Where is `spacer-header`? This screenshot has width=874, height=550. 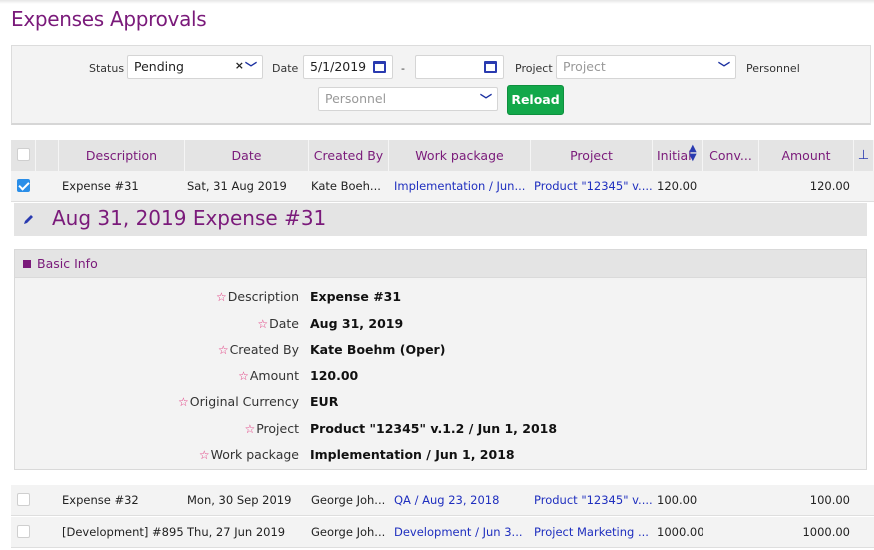 spacer-header is located at coordinates (47, 155).